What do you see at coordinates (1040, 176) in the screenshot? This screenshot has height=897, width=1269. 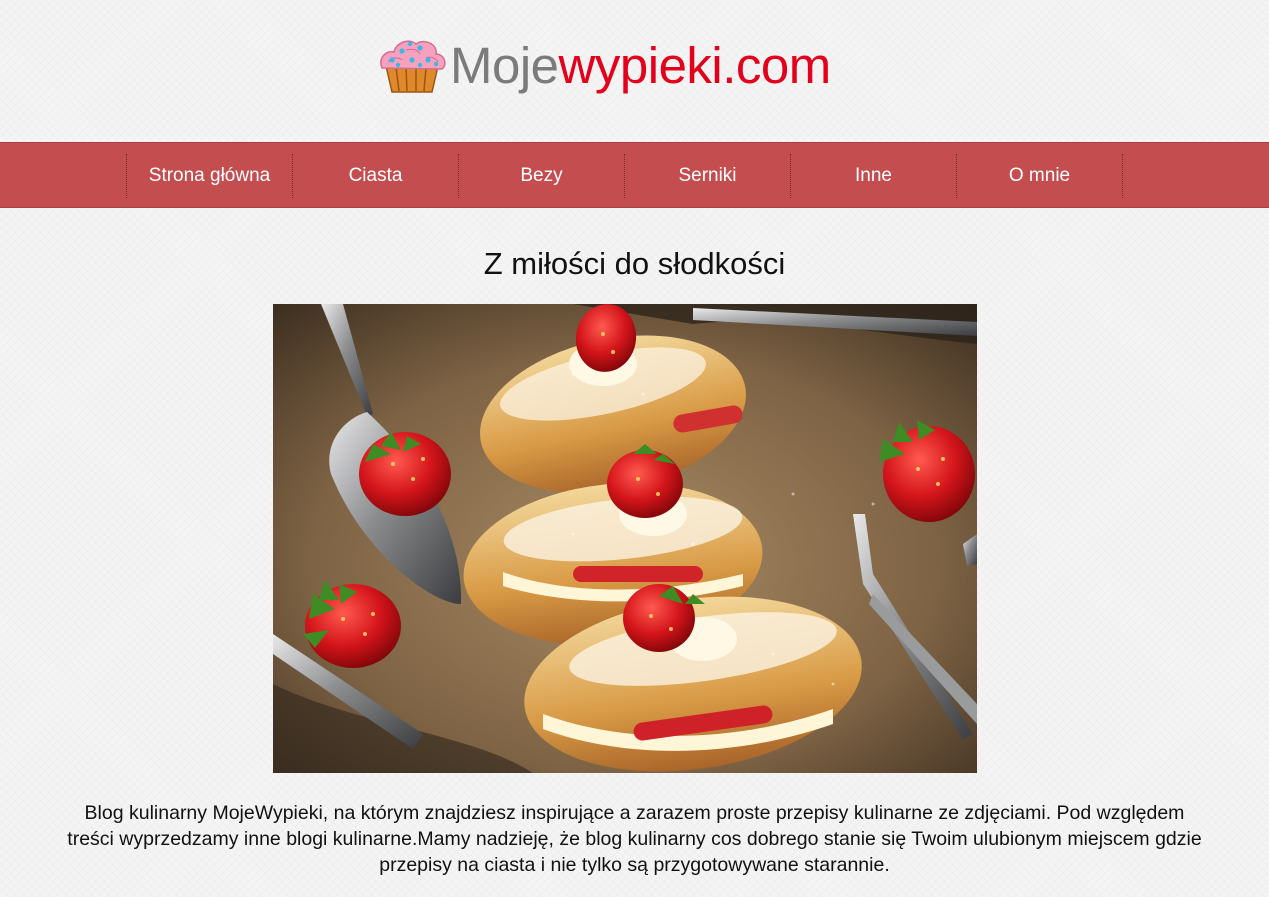 I see `nav-item-o-mnie: O mnie` at bounding box center [1040, 176].